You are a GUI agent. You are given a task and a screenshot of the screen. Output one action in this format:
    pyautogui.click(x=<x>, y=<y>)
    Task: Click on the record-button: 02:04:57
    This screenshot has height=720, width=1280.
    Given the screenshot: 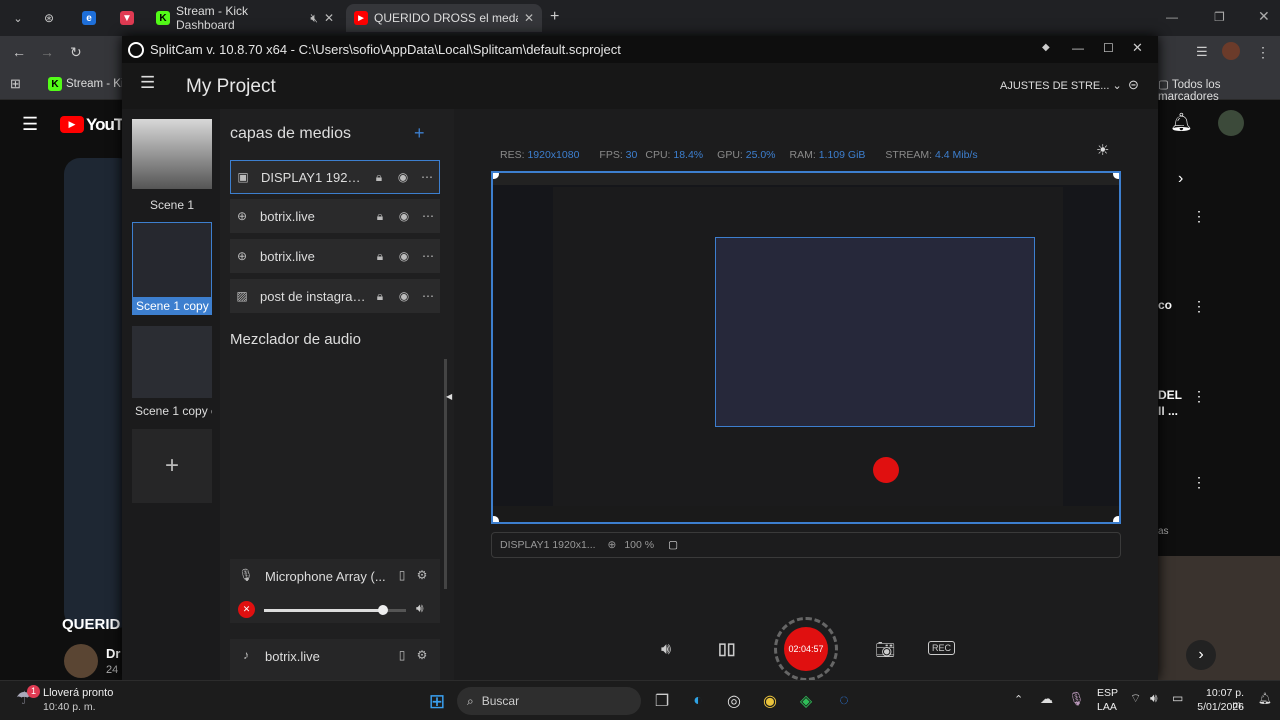 What is the action you would take?
    pyautogui.click(x=806, y=649)
    